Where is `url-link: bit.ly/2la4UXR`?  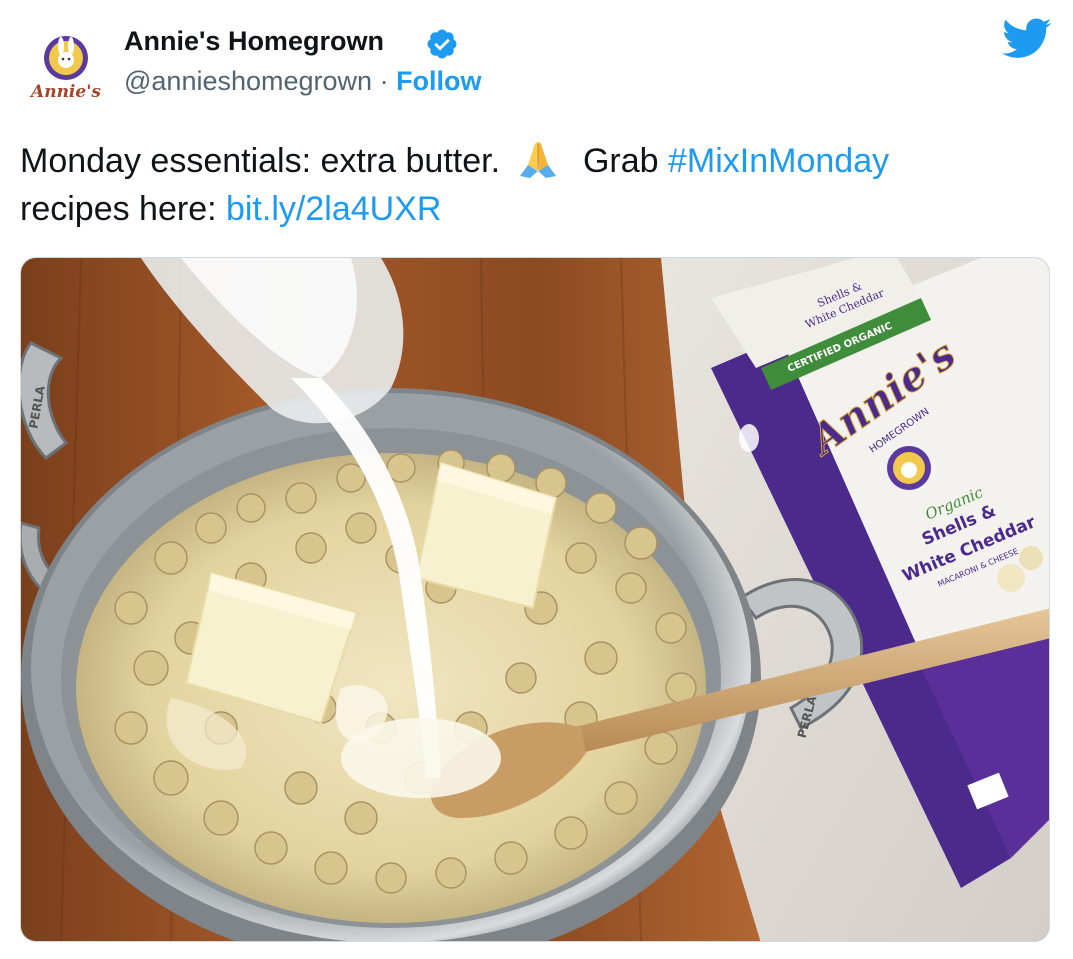 url-link: bit.ly/2la4UXR is located at coordinates (333, 209).